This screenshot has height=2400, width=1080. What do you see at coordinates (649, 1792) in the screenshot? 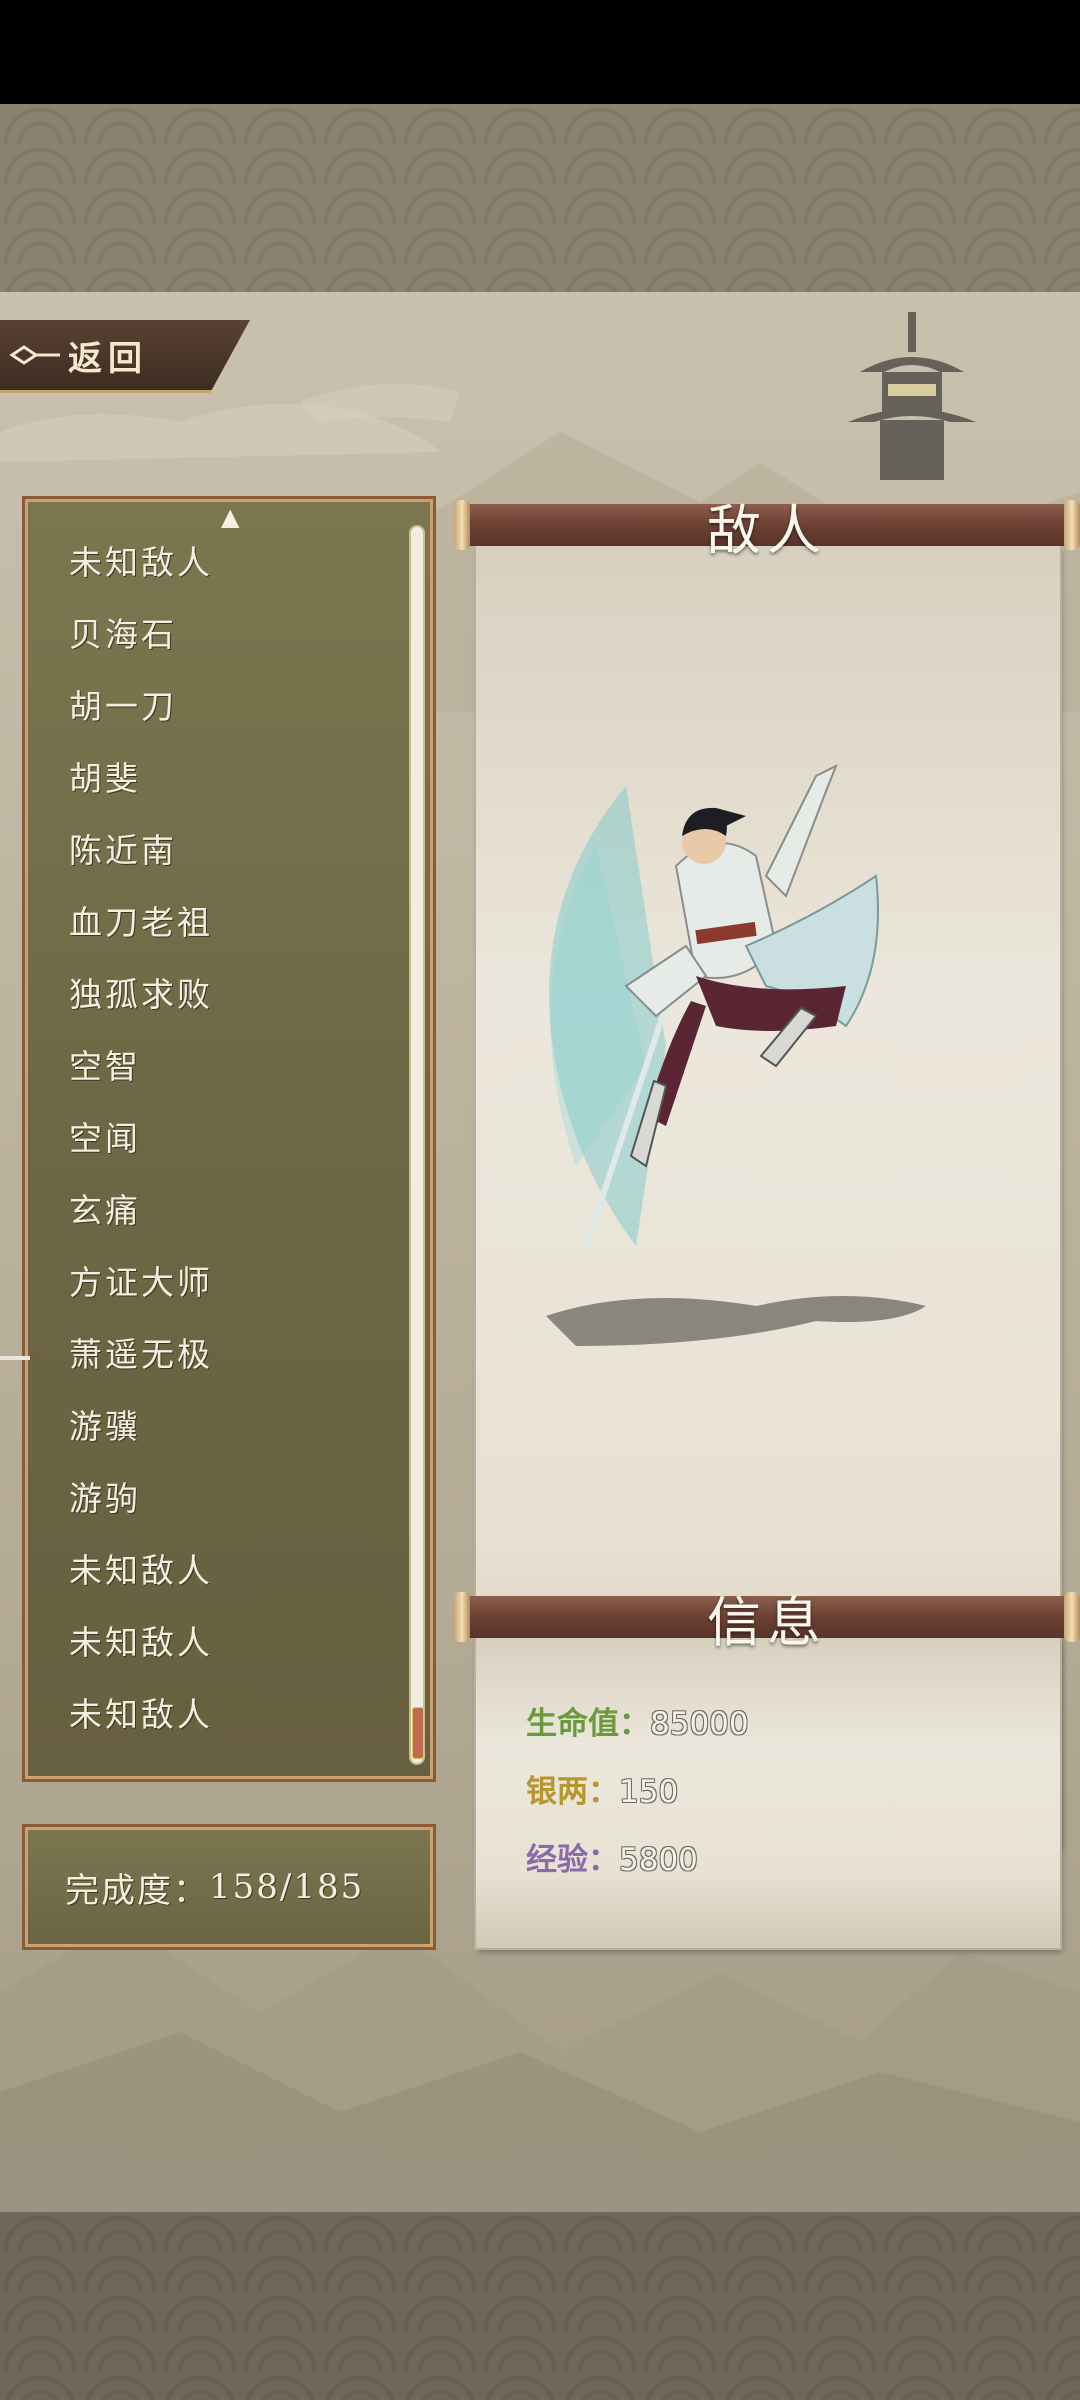
I see `silver-value: 150` at bounding box center [649, 1792].